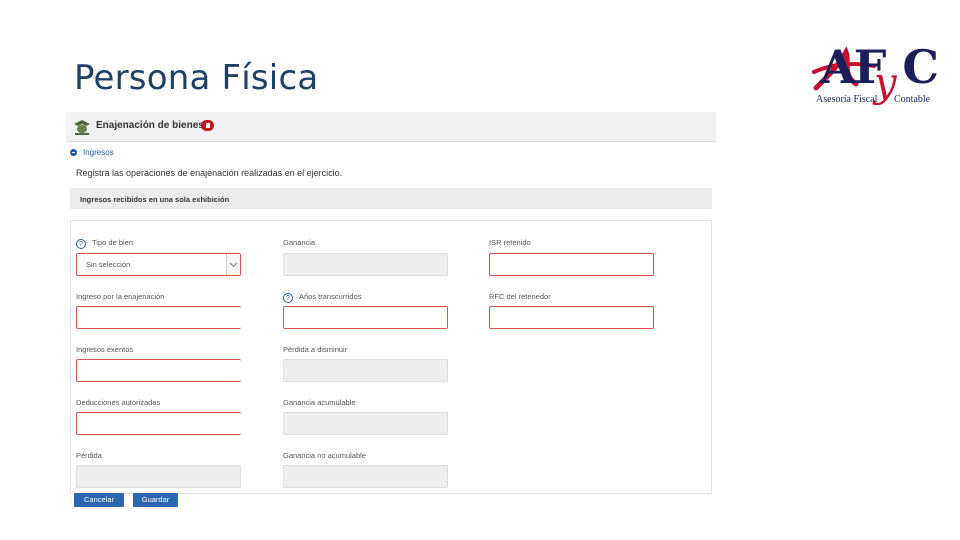 This screenshot has height=540, width=960. What do you see at coordinates (104, 243) in the screenshot?
I see `tipo-bien-label: ? Tipo de bien` at bounding box center [104, 243].